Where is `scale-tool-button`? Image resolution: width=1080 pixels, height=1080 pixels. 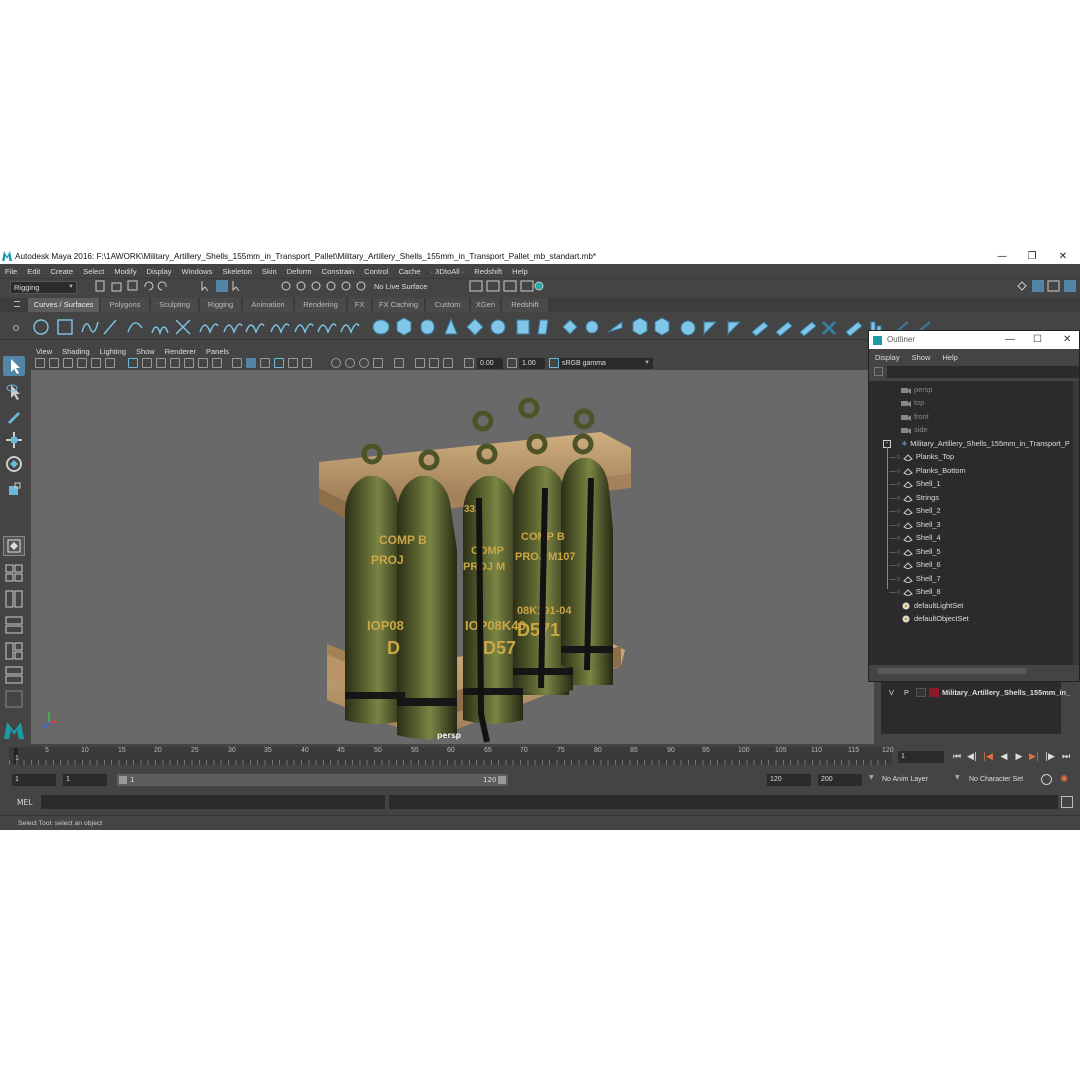
scale-tool-button is located at coordinates (14, 490).